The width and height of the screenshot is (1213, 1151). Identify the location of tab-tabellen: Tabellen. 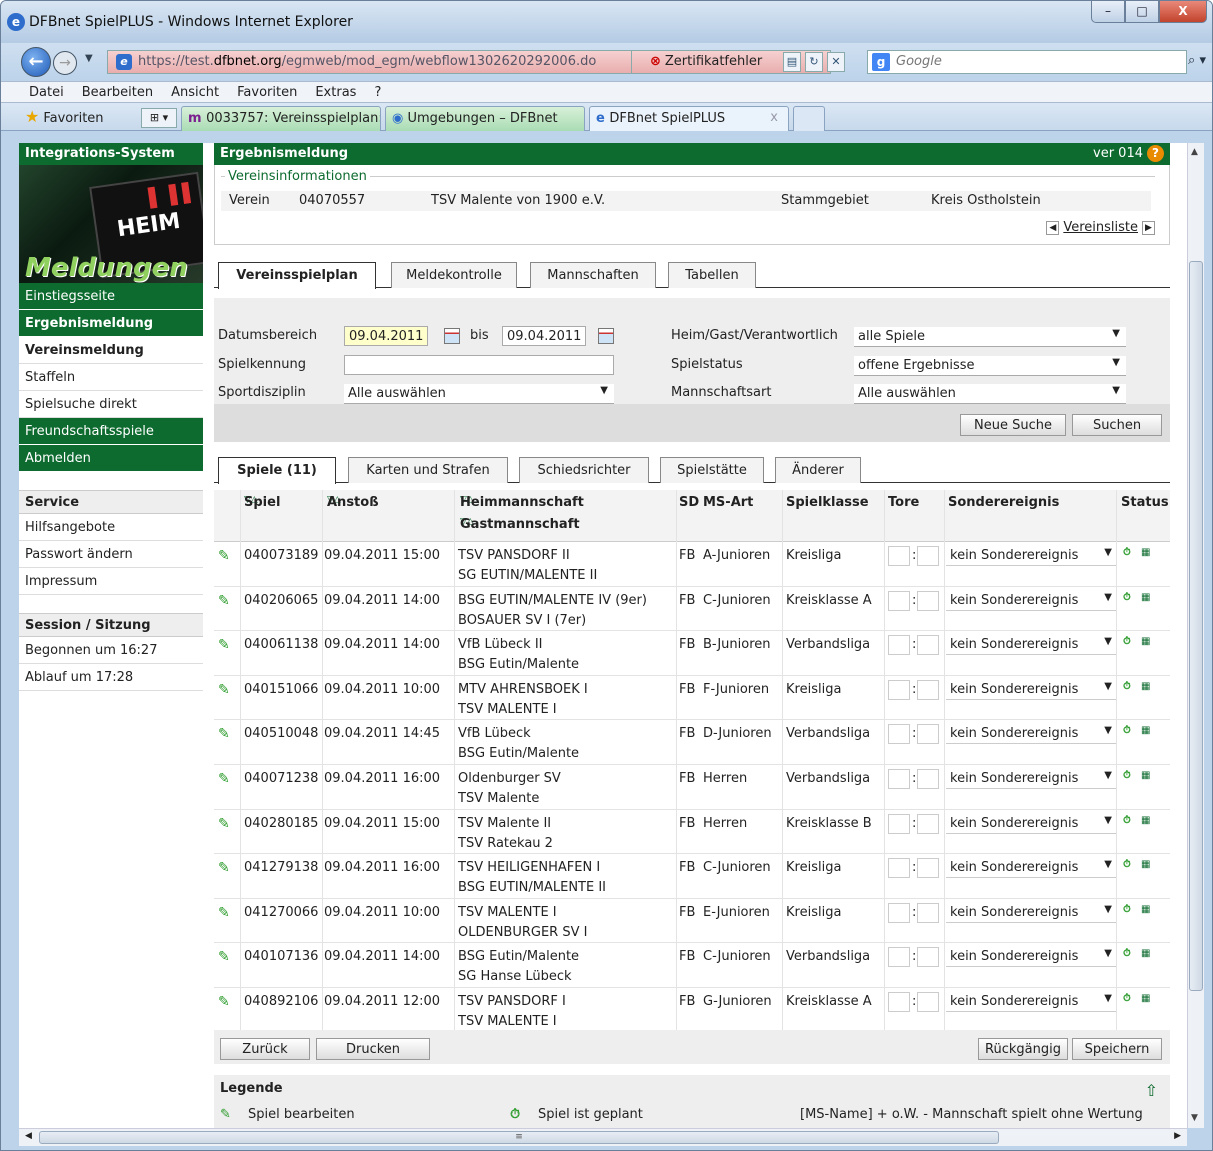
(712, 275).